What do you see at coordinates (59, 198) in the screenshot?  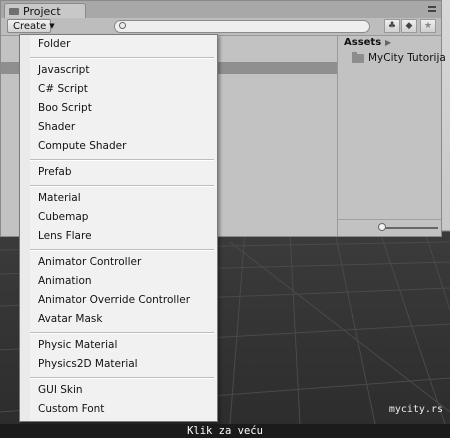 I see `menu-item-material: Material` at bounding box center [59, 198].